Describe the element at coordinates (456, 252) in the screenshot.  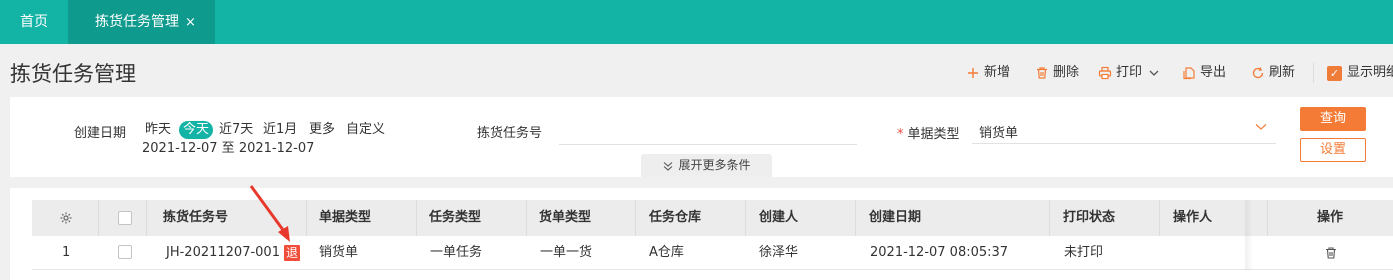
I see `task-type-cell: 一单任务` at that location.